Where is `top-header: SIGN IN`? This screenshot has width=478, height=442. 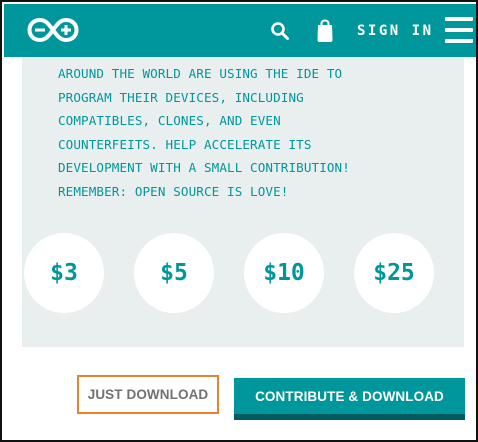
top-header: SIGN IN is located at coordinates (240, 30).